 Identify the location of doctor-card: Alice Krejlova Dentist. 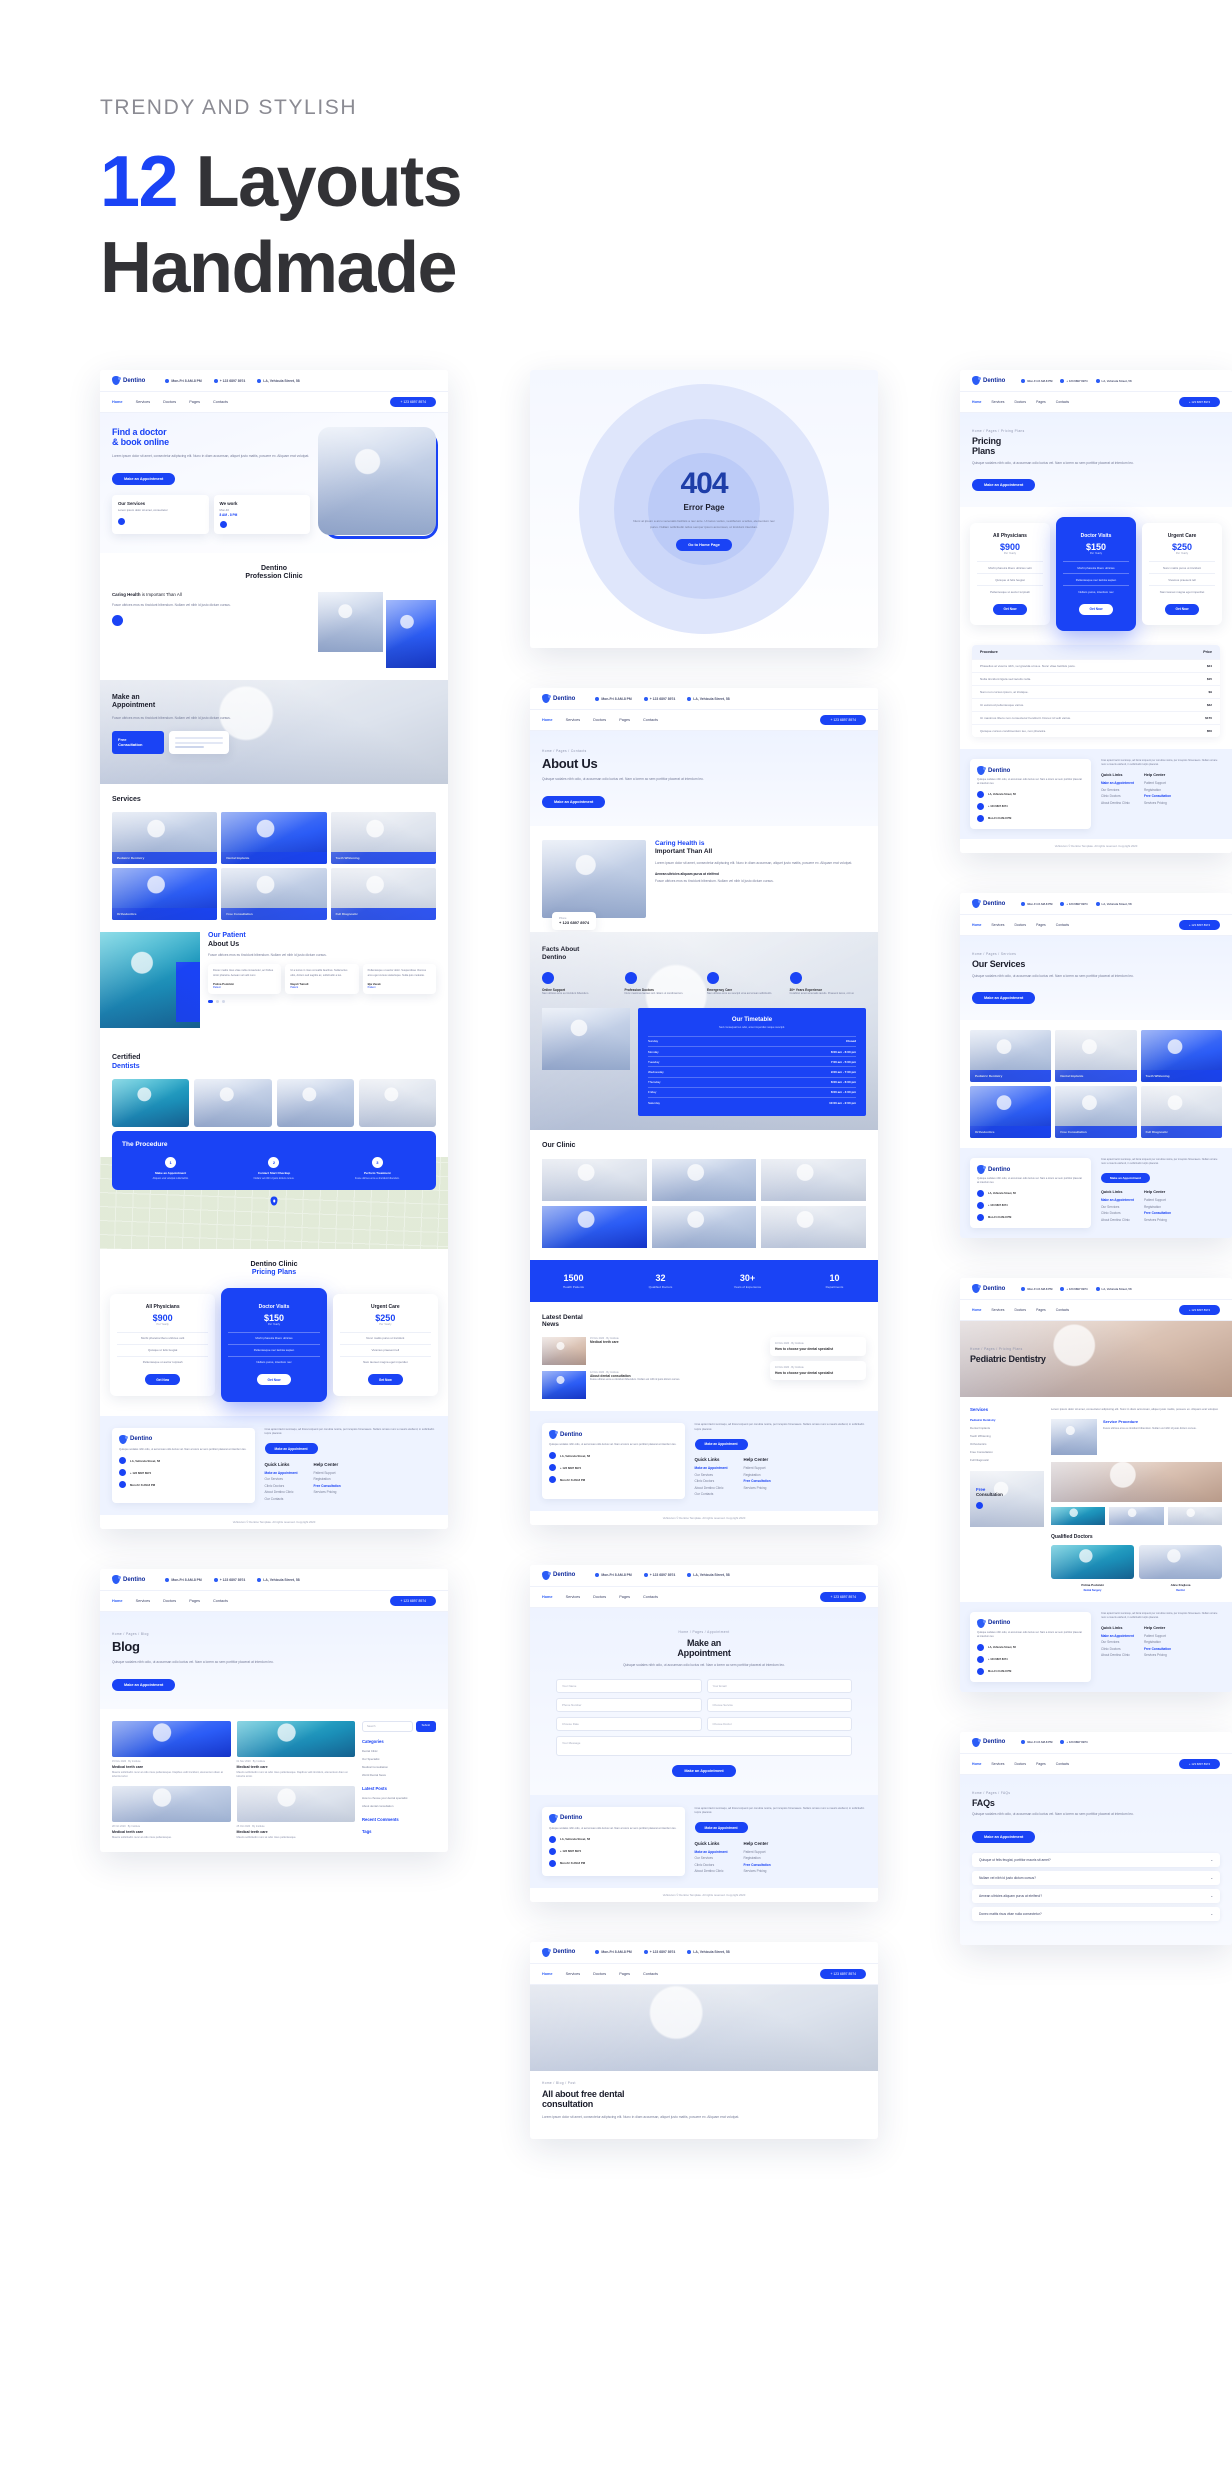
(1180, 1568).